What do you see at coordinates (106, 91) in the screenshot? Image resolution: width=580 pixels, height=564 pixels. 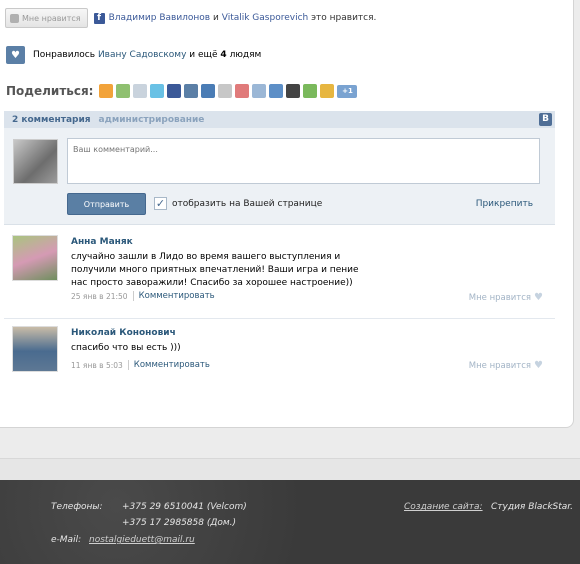 I see `rss-icon` at bounding box center [106, 91].